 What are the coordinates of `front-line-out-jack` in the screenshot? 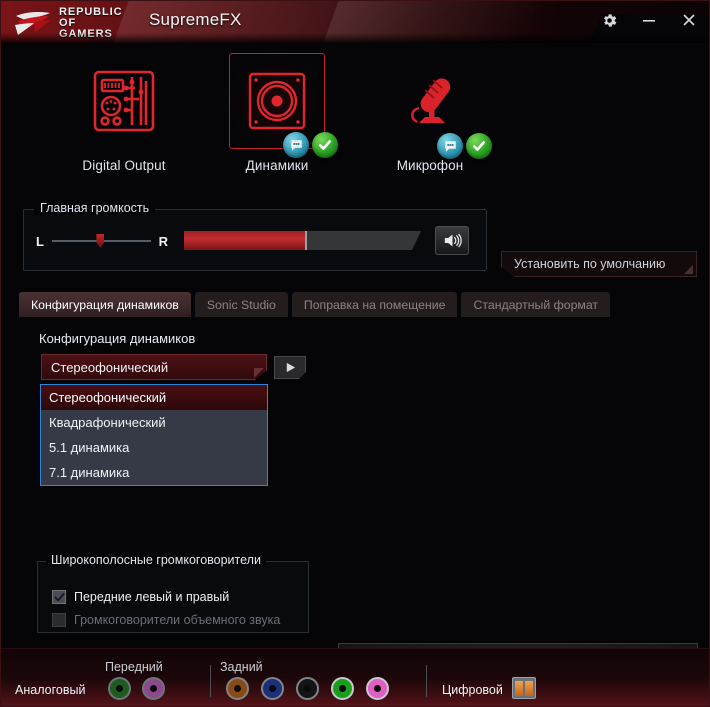 It's located at (119, 688).